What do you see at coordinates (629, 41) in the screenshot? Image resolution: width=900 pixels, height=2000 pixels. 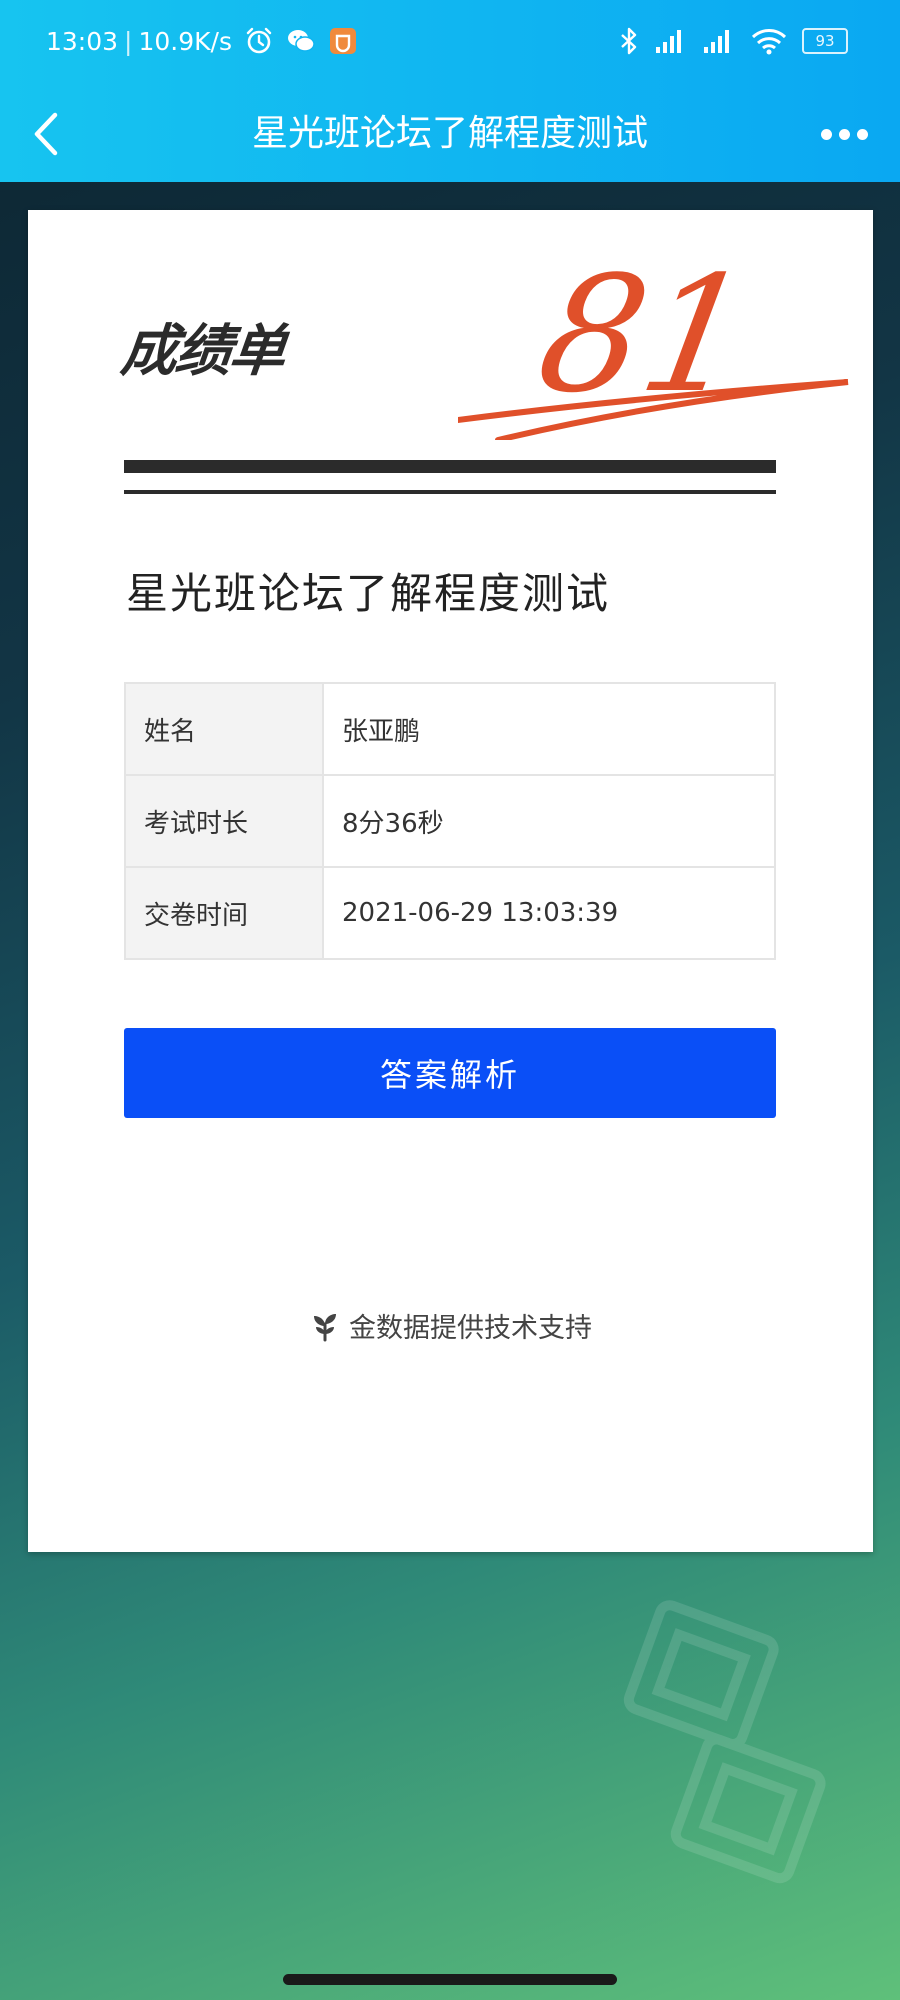 I see `bluetooth-icon` at bounding box center [629, 41].